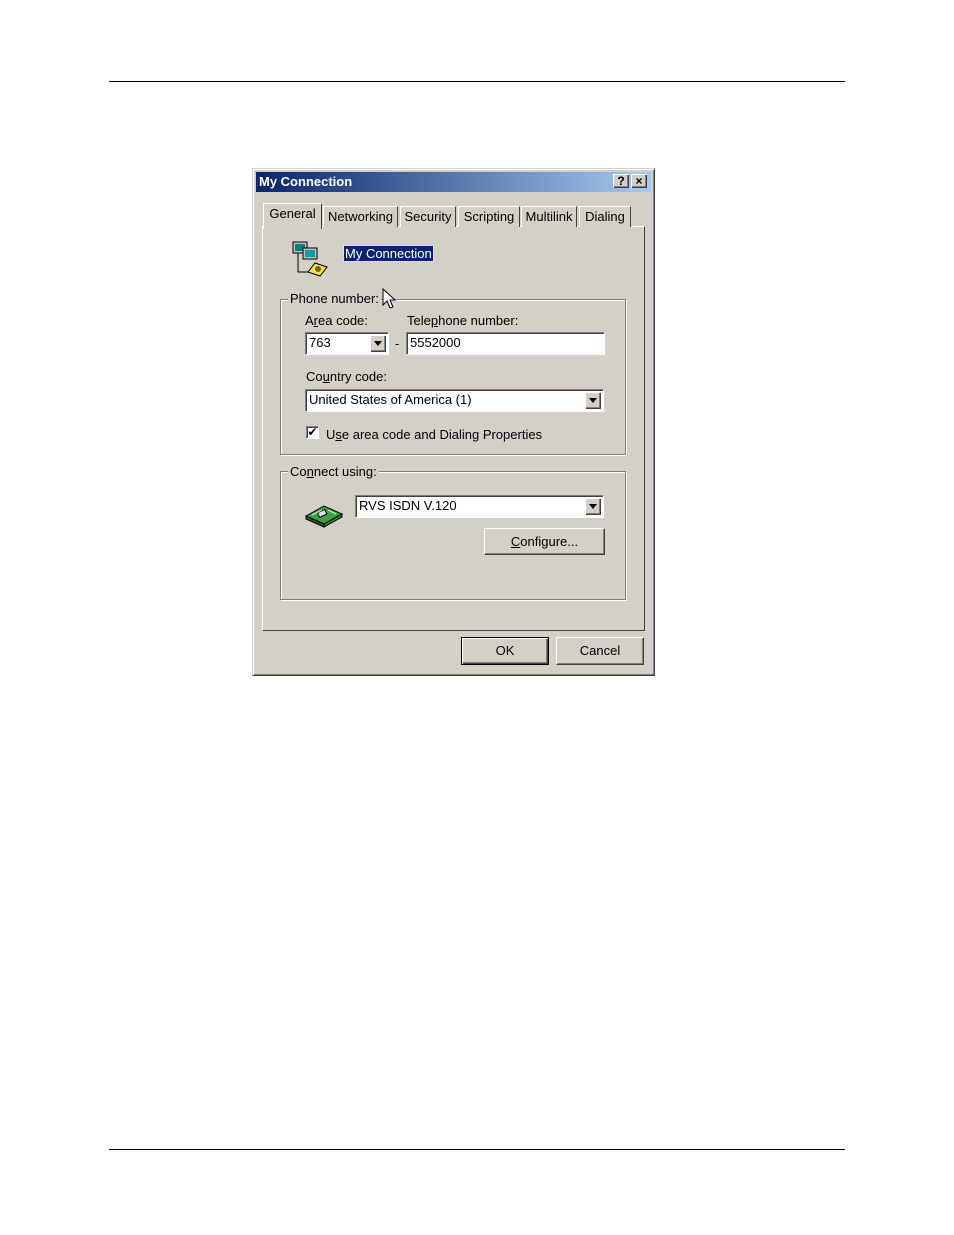 This screenshot has width=954, height=1235. I want to click on tab-multilink: Multilink, so click(549, 216).